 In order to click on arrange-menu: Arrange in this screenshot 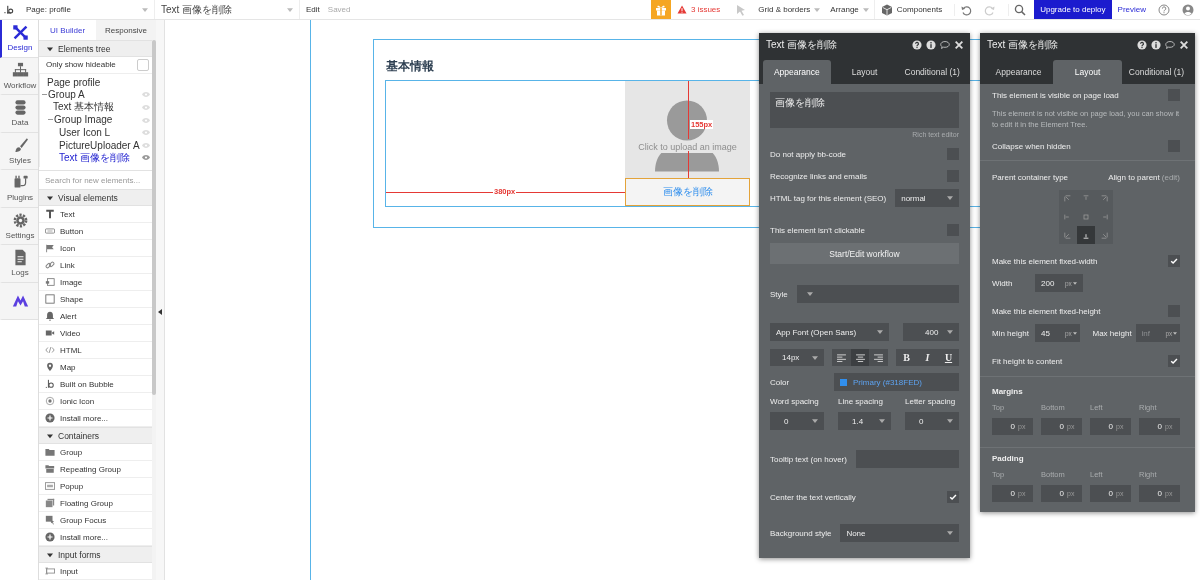, I will do `click(849, 9)`.